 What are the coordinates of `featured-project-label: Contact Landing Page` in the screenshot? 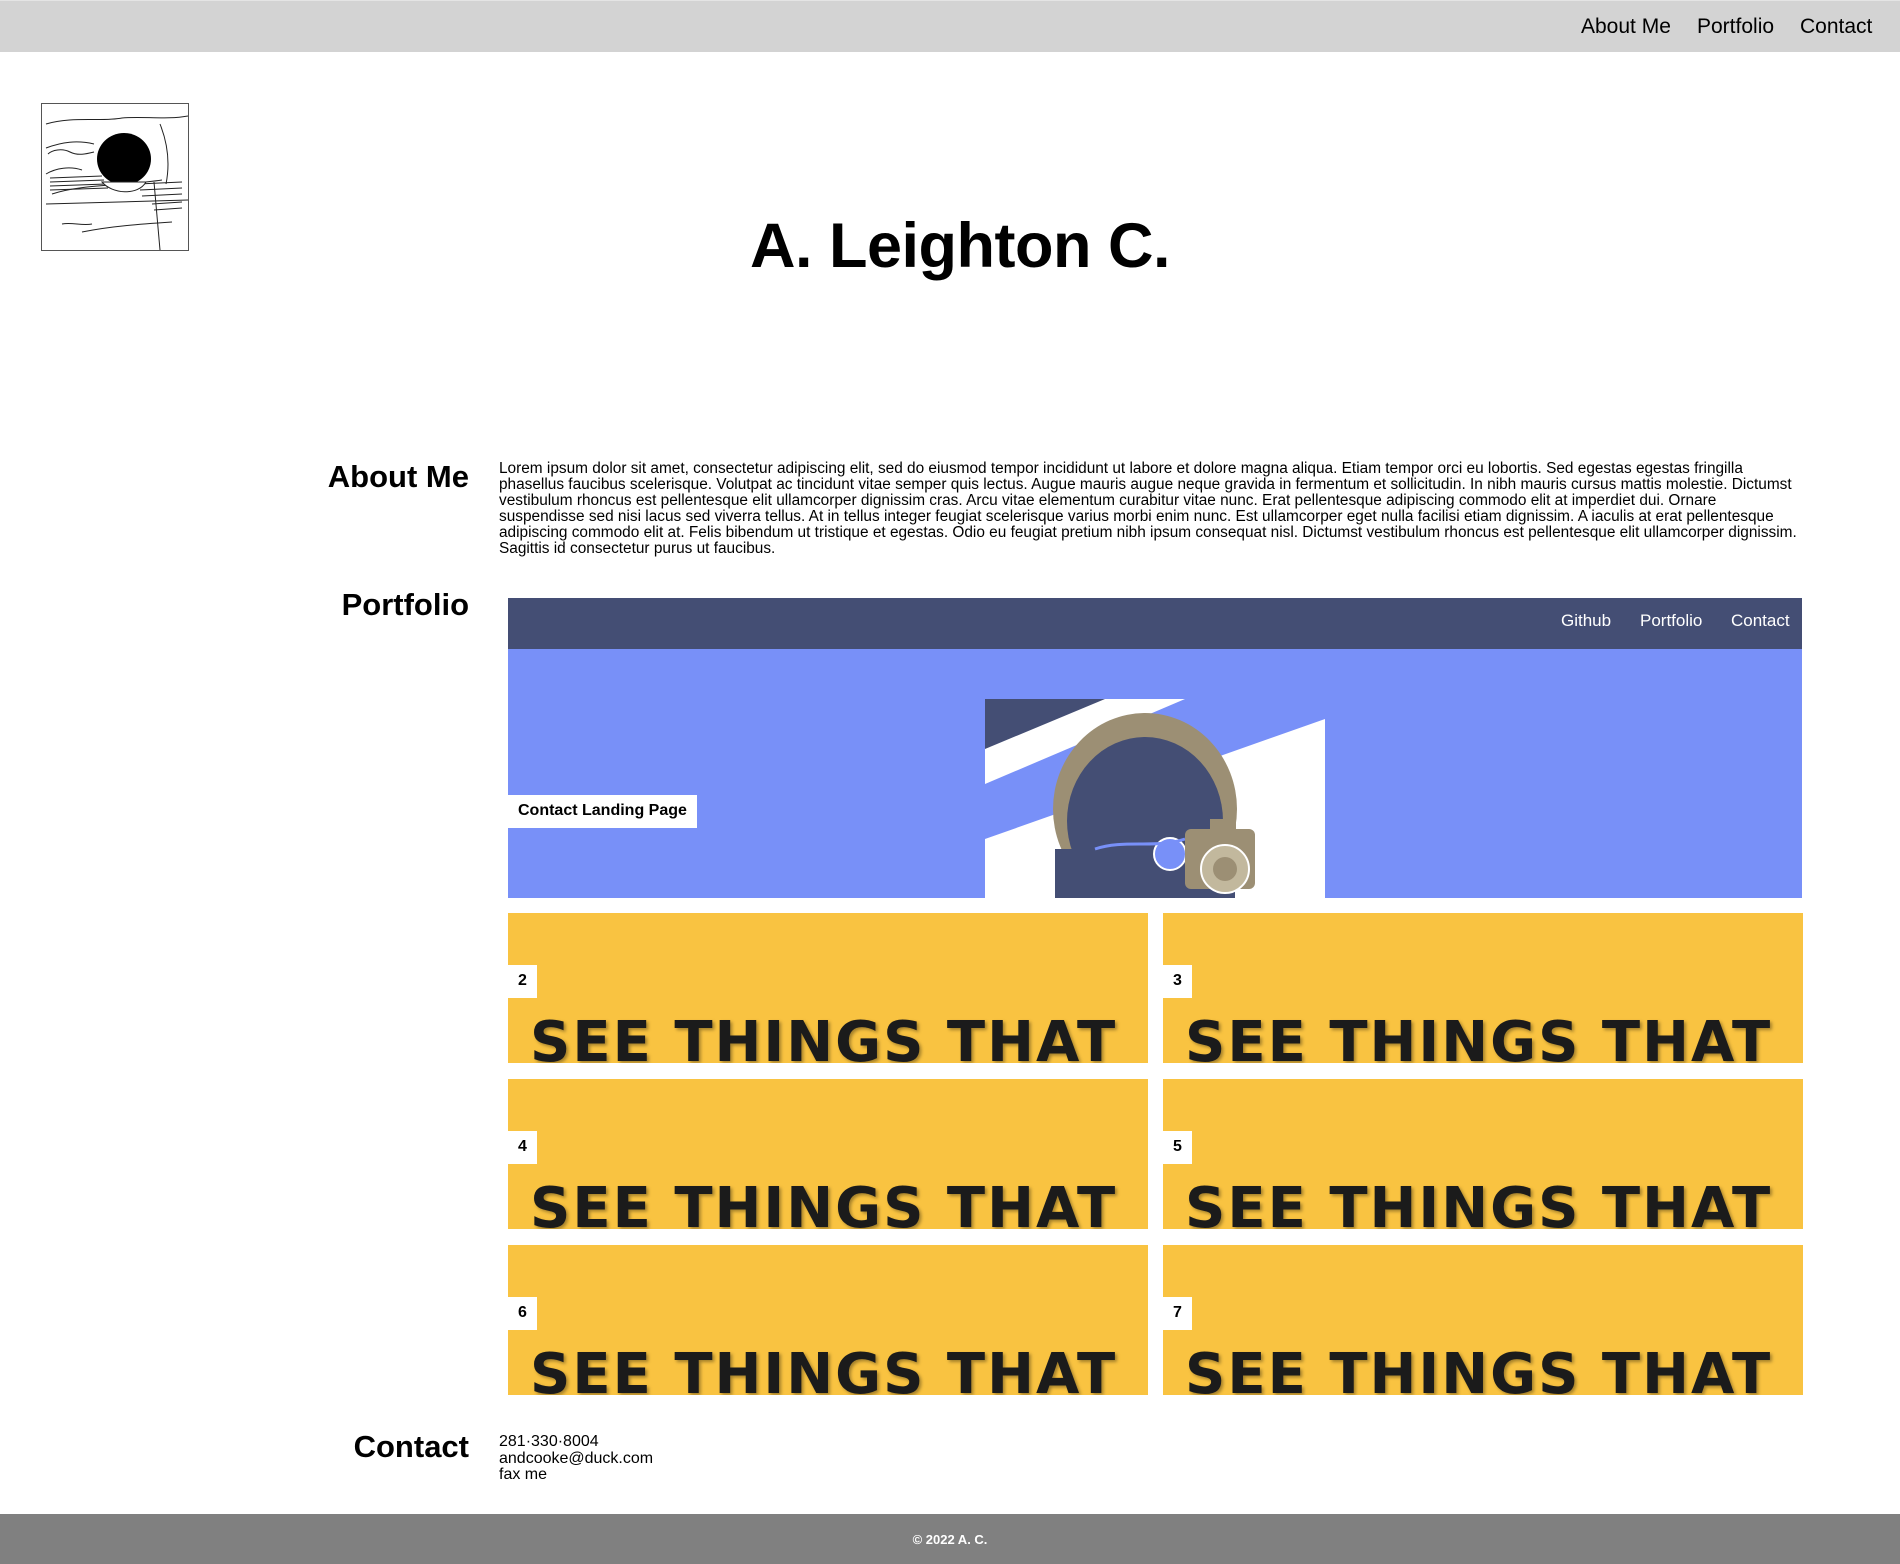 It's located at (602, 811).